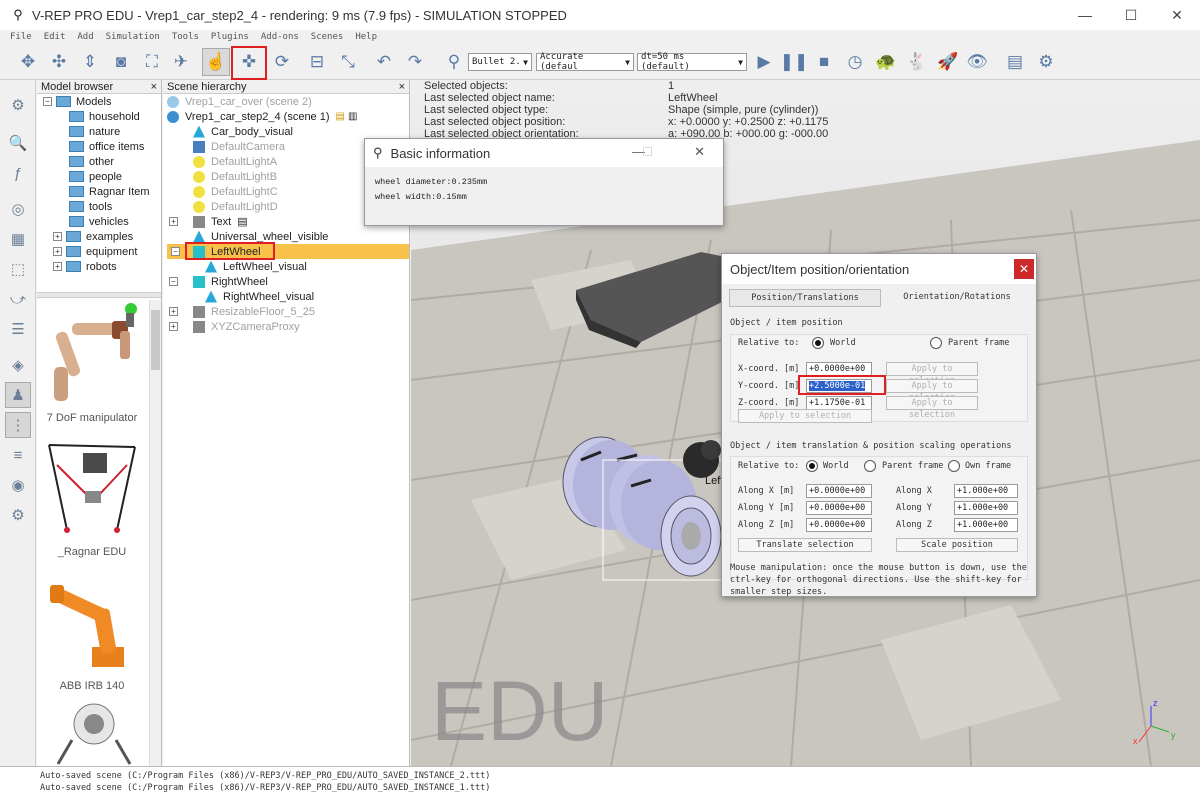  I want to click on tree-item-ragnar: Ragnar Item, so click(109, 191).